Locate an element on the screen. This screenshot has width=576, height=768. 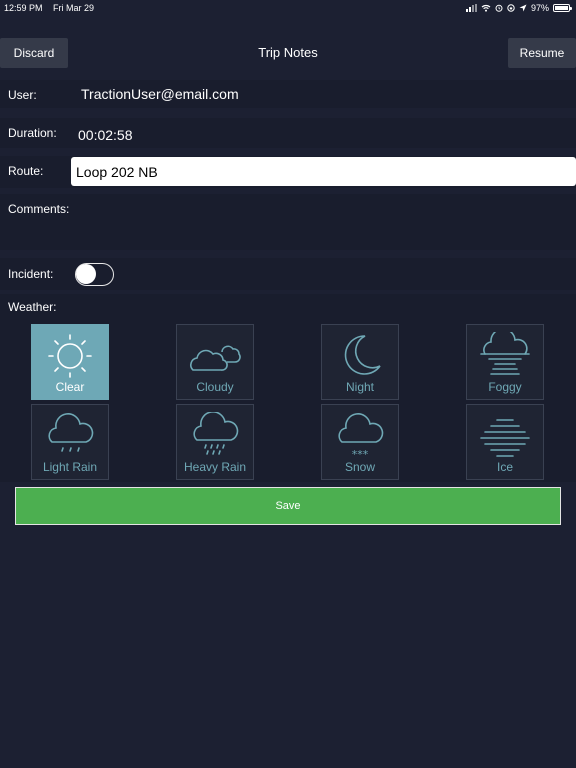
moon-icon is located at coordinates (362, 355).